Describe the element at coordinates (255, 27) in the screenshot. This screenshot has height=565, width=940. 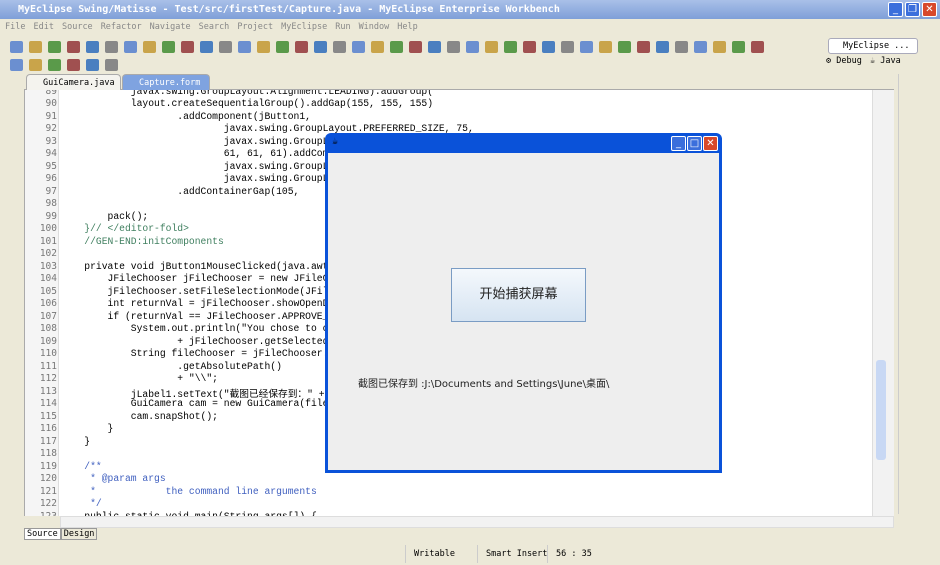
I see `menu-project: Project` at that location.